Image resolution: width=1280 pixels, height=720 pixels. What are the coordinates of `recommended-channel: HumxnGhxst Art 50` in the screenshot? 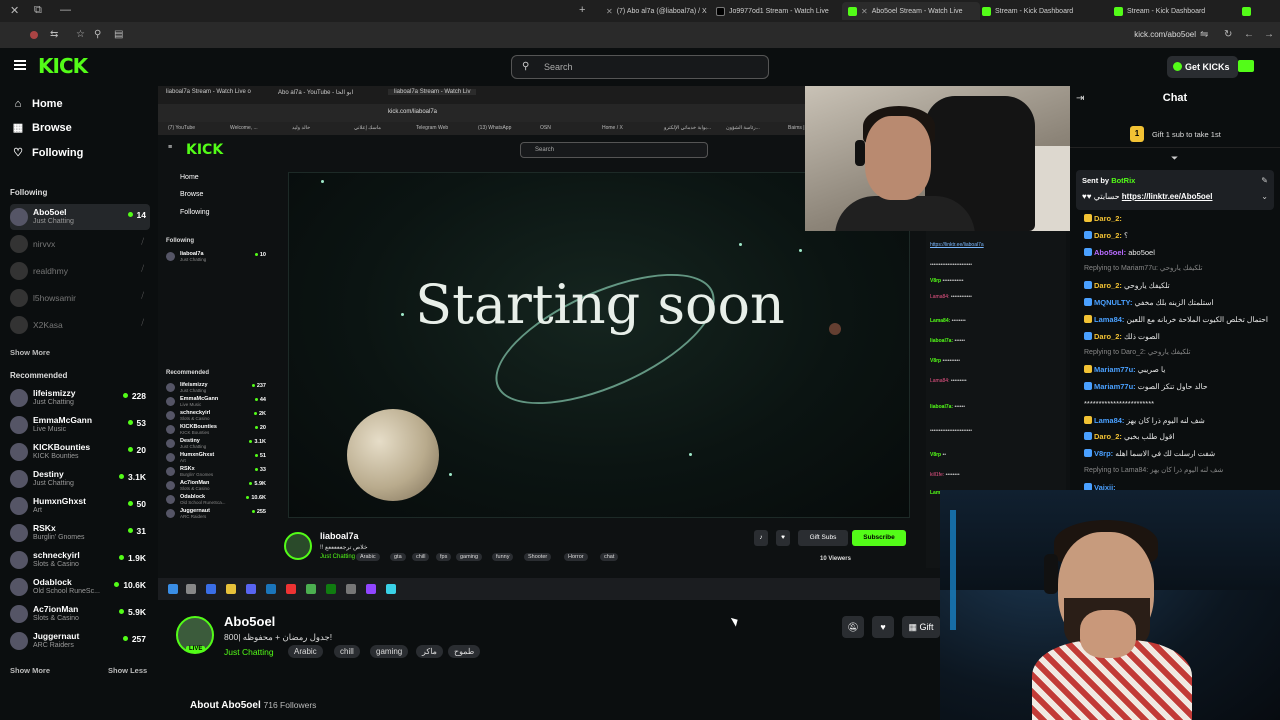 It's located at (80, 506).